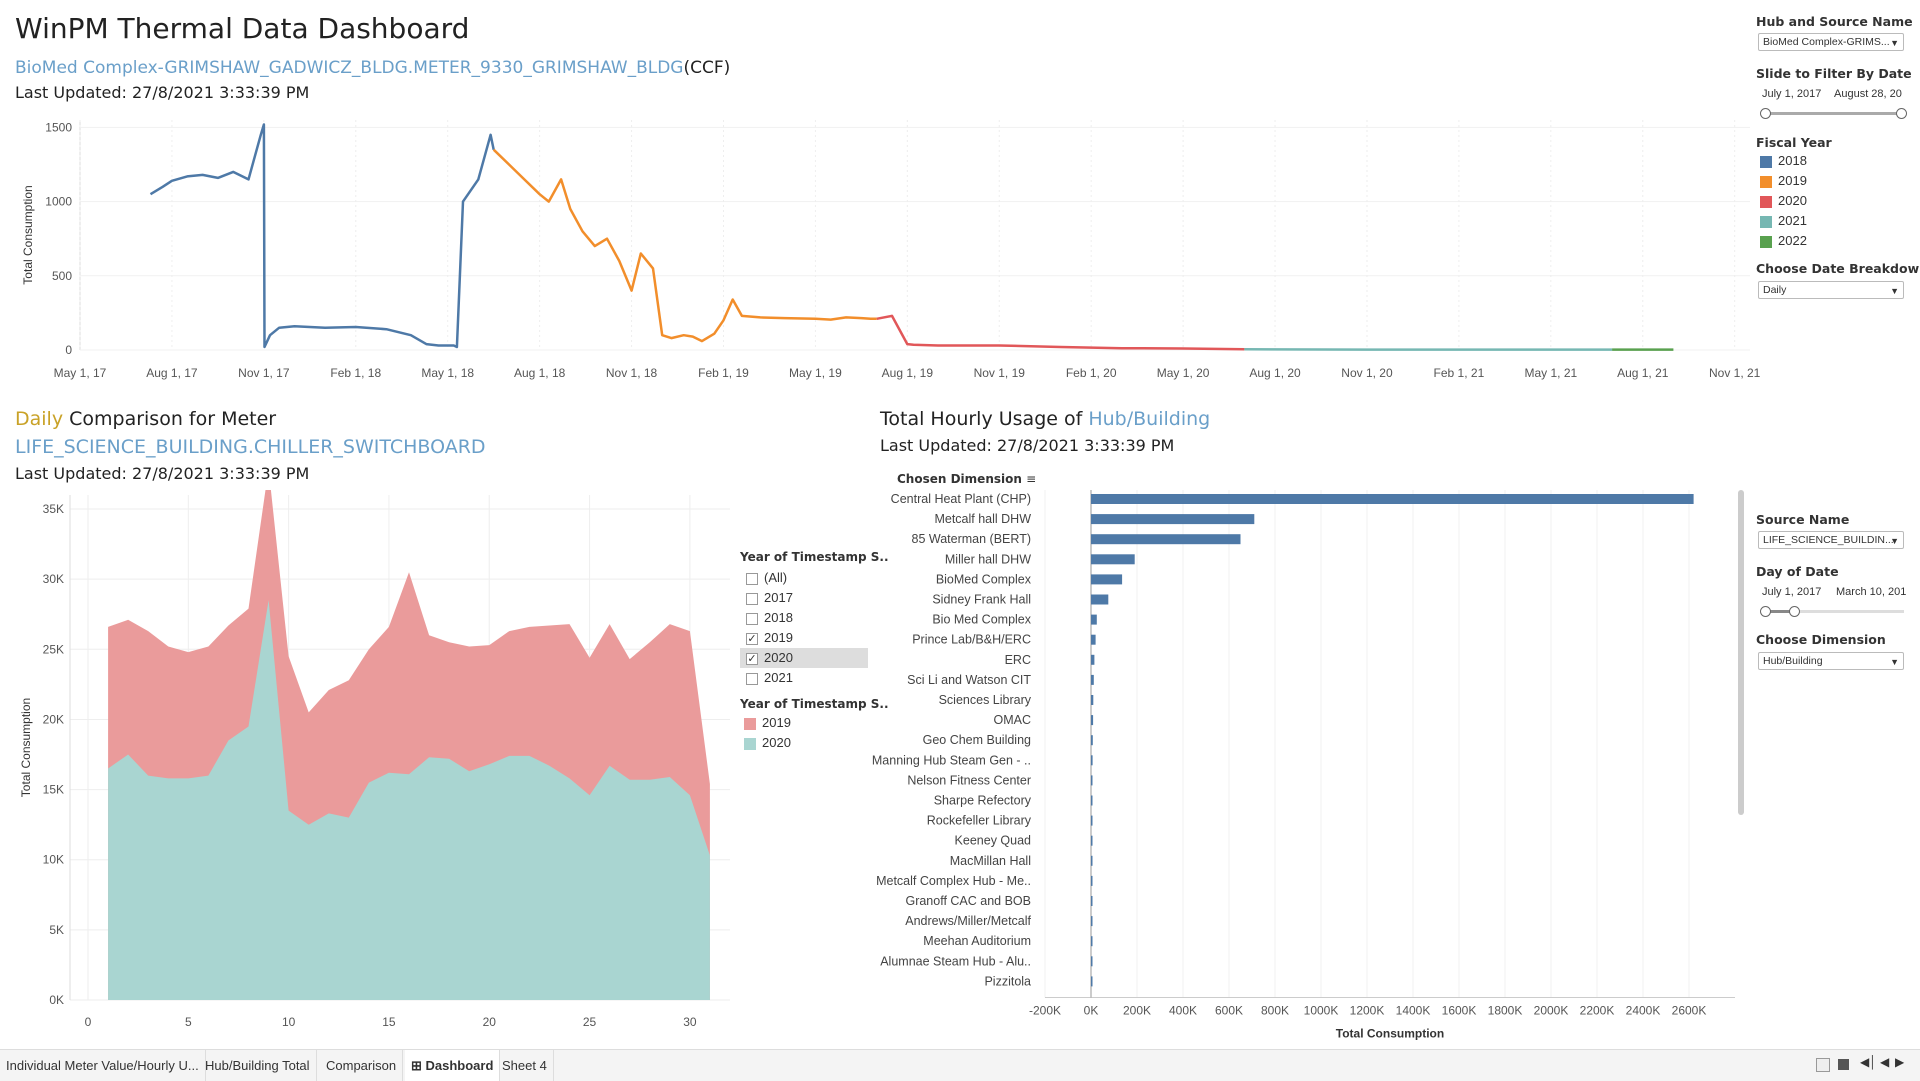 The width and height of the screenshot is (1920, 1081). I want to click on x-tick-label: Nov 1, 20, so click(1367, 373).